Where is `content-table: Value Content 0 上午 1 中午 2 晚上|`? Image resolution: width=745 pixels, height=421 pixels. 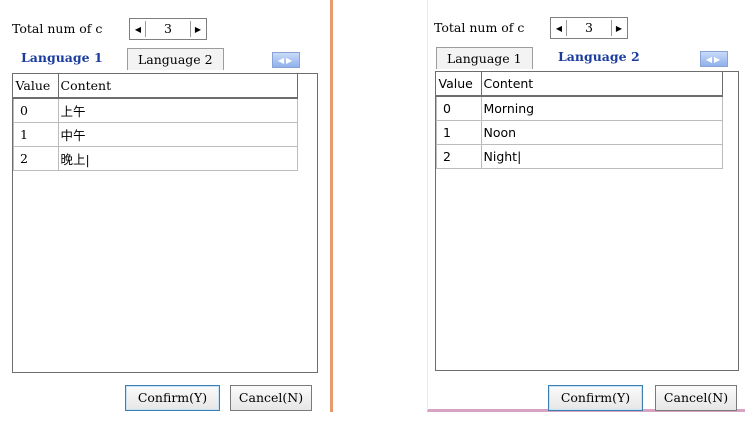
content-table: Value Content 0 上午 1 中午 2 晚上| is located at coordinates (155, 122).